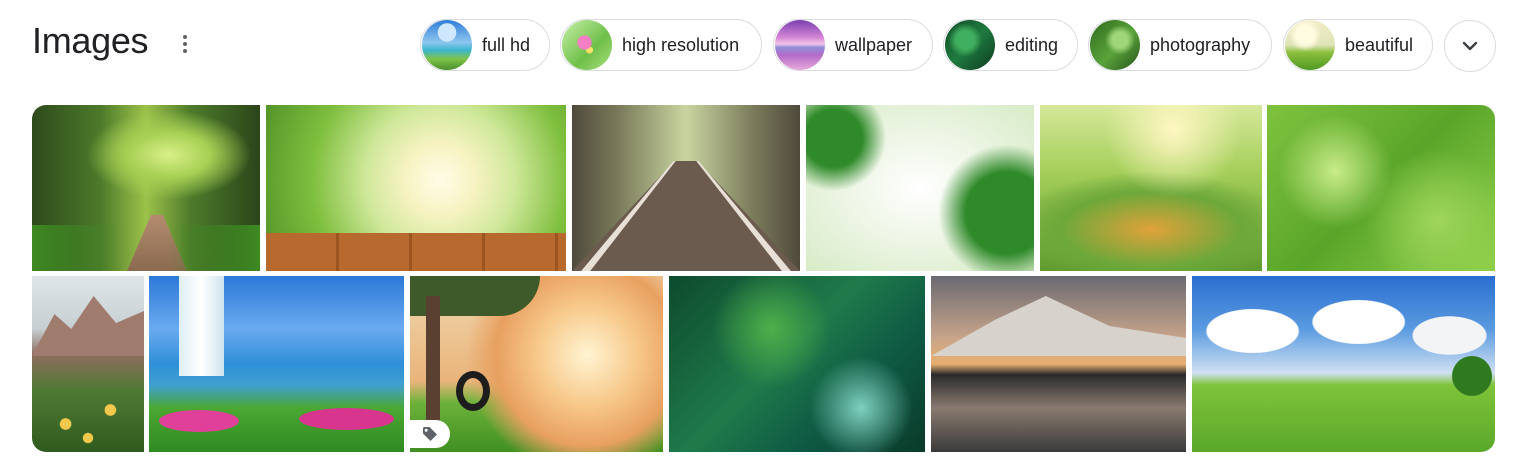  Describe the element at coordinates (1310, 45) in the screenshot. I see `chip-thumb-meadow` at that location.